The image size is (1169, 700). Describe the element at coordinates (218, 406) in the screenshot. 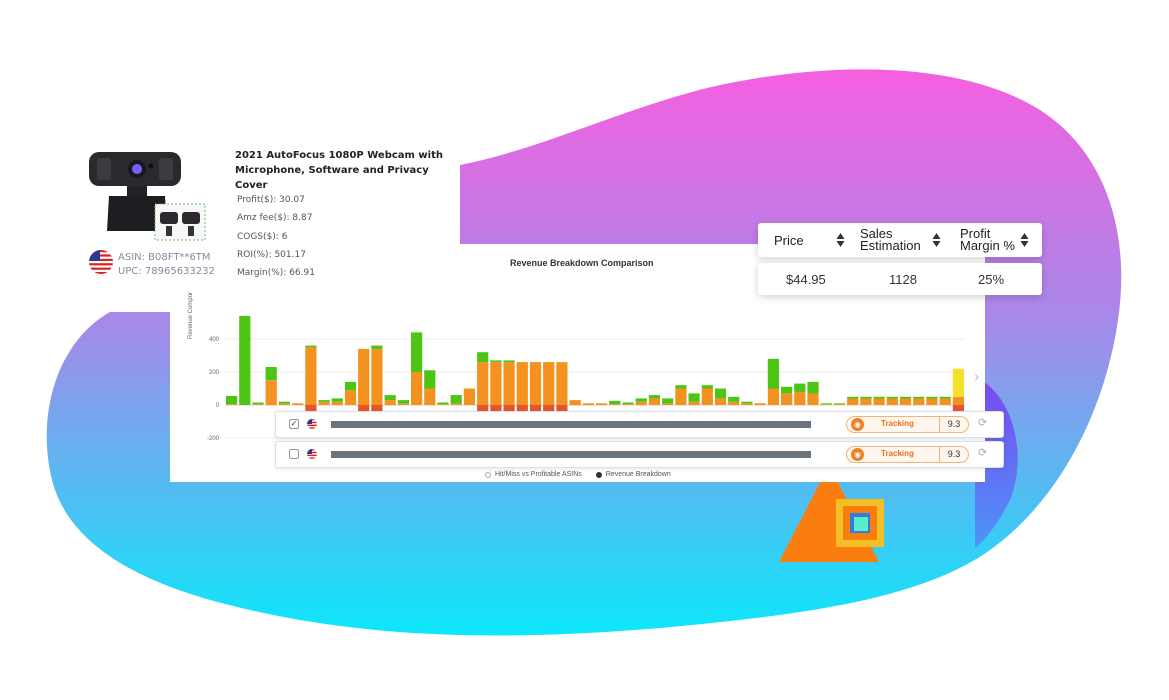

I see `y-tick-label: 0` at that location.